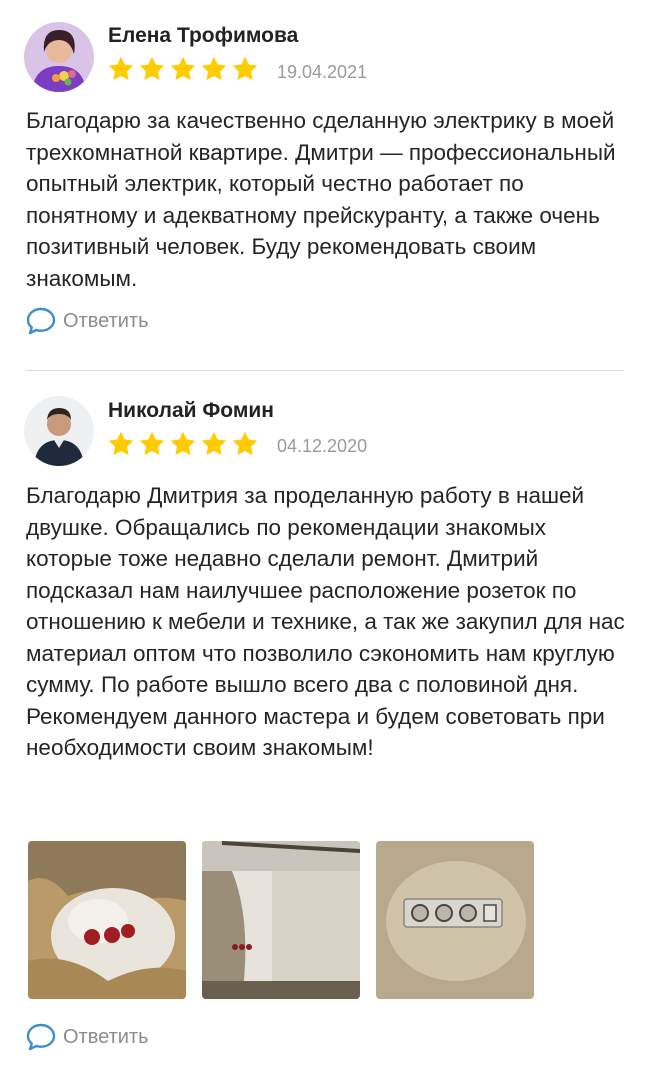 The image size is (648, 1080). What do you see at coordinates (203, 36) in the screenshot?
I see `author-name: Елена Трофимова` at bounding box center [203, 36].